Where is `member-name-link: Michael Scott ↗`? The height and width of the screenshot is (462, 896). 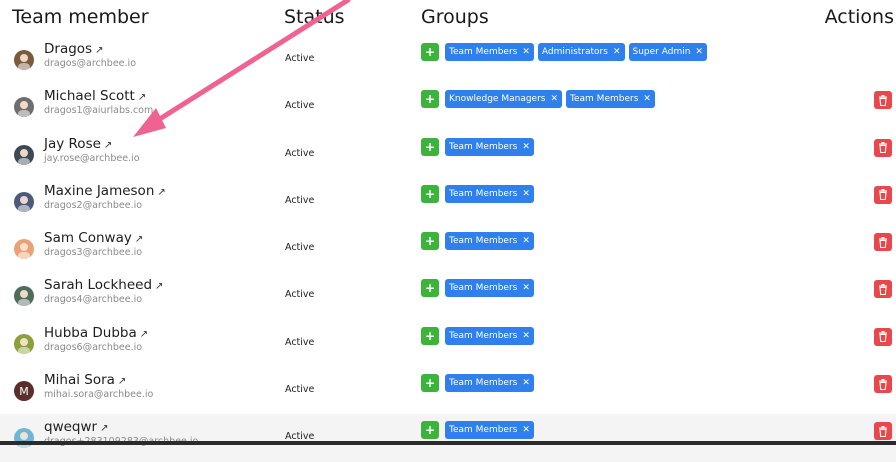 member-name-link: Michael Scott ↗ is located at coordinates (95, 96).